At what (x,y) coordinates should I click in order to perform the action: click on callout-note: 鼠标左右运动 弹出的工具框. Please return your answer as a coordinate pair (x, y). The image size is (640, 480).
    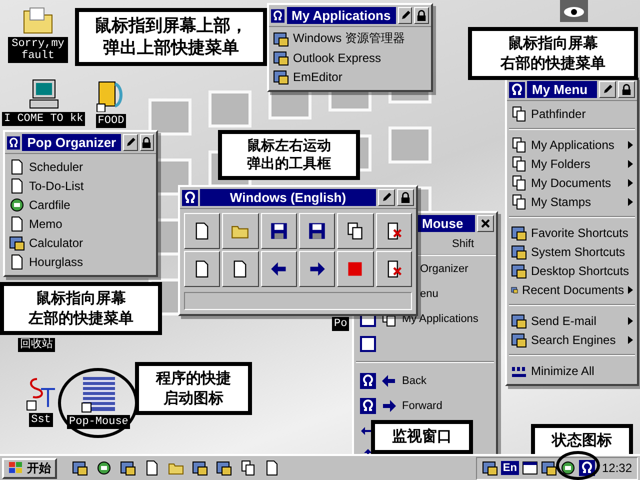
    Looking at the image, I should click on (289, 155).